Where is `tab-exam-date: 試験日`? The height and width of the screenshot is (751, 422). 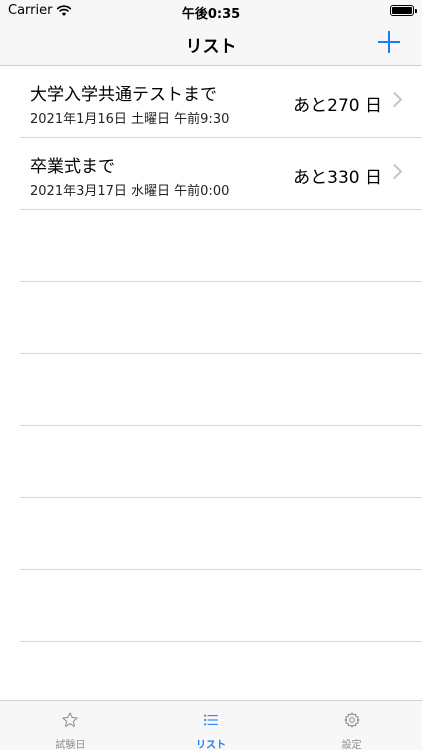 tab-exam-date: 試験日 is located at coordinates (70, 726).